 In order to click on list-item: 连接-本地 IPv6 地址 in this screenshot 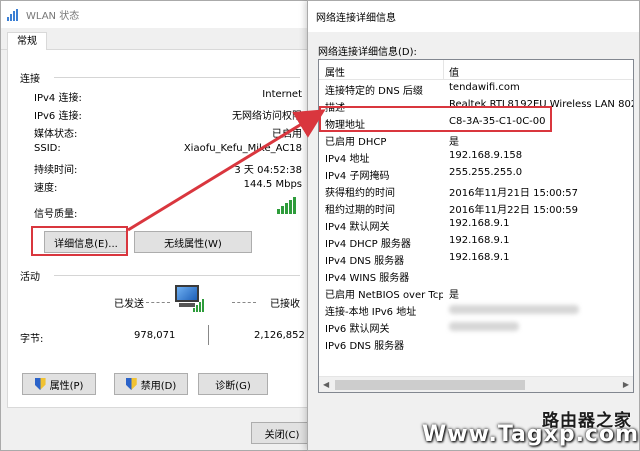, I will do `click(476, 309)`.